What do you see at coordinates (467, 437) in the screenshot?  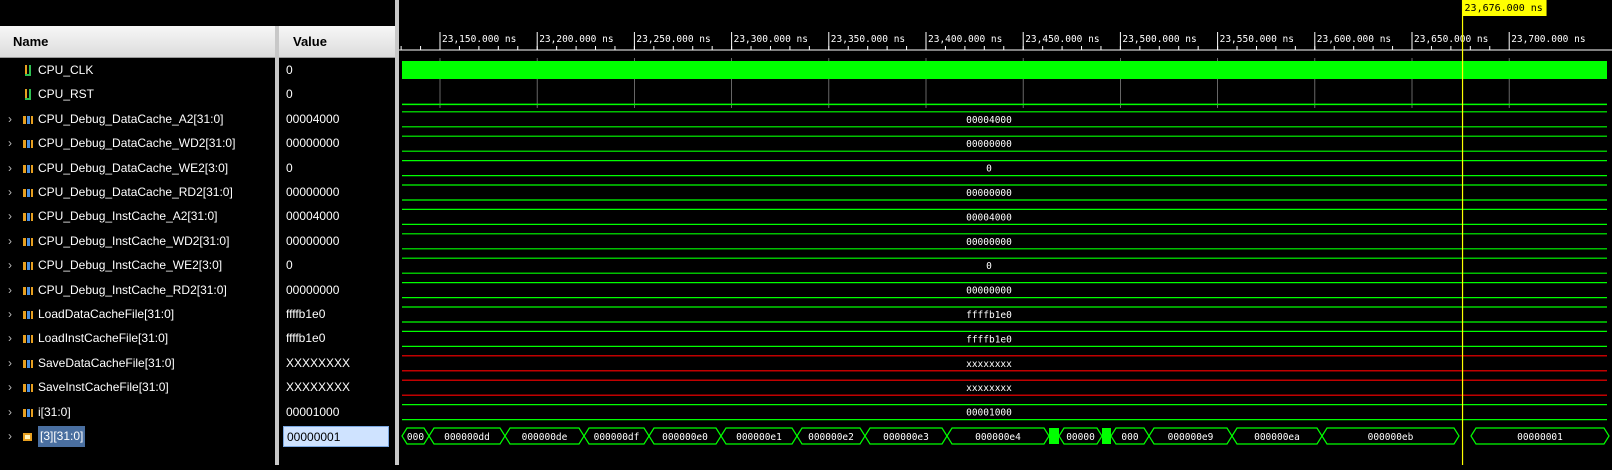 I see `bus-segment-label: 000000dd` at bounding box center [467, 437].